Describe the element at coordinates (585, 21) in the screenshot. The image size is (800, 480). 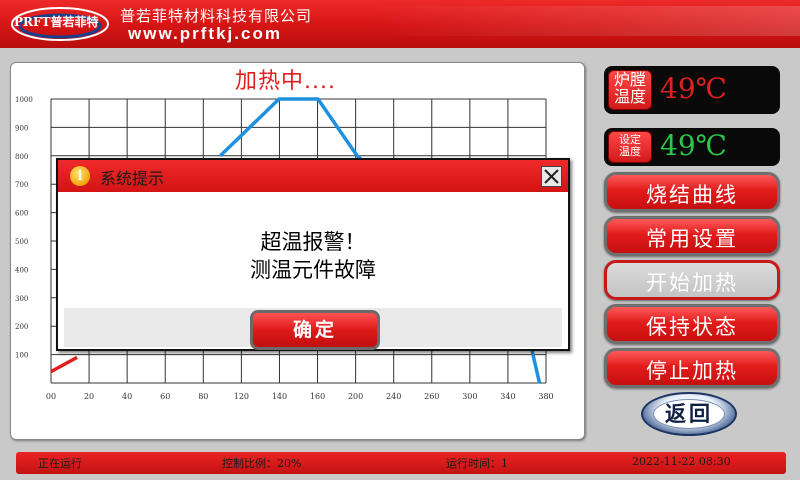
I see `header-highlight` at that location.